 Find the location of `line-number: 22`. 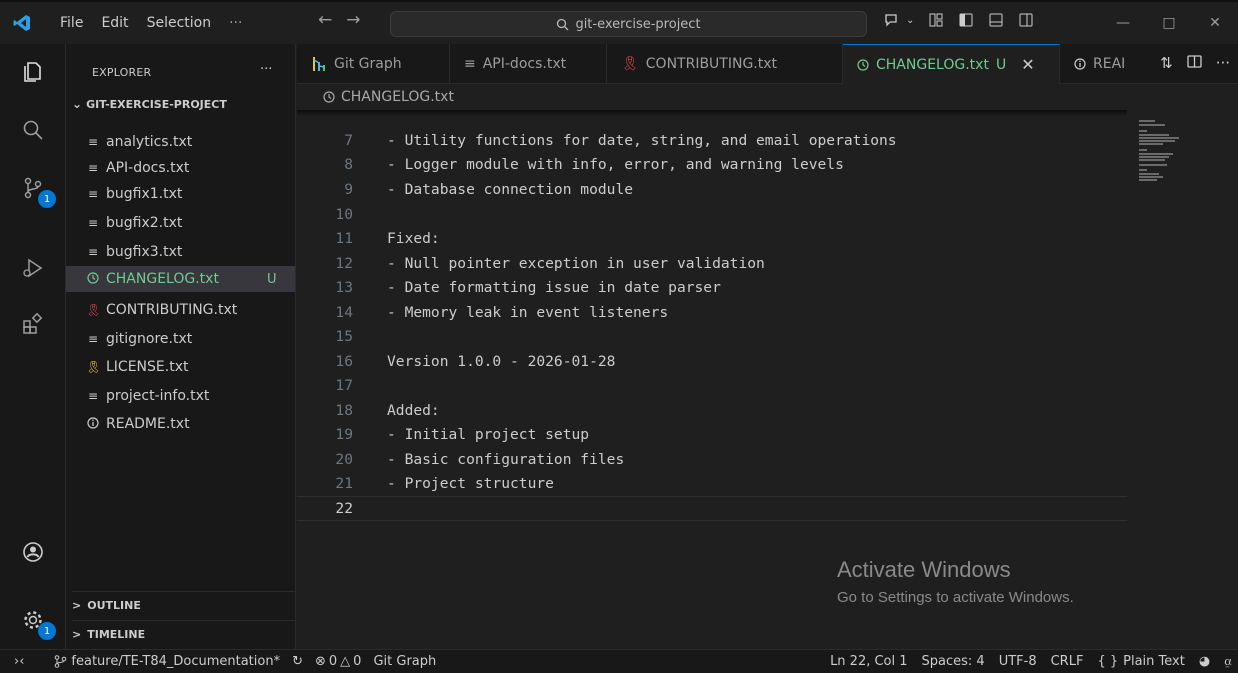

line-number: 22 is located at coordinates (344, 508).